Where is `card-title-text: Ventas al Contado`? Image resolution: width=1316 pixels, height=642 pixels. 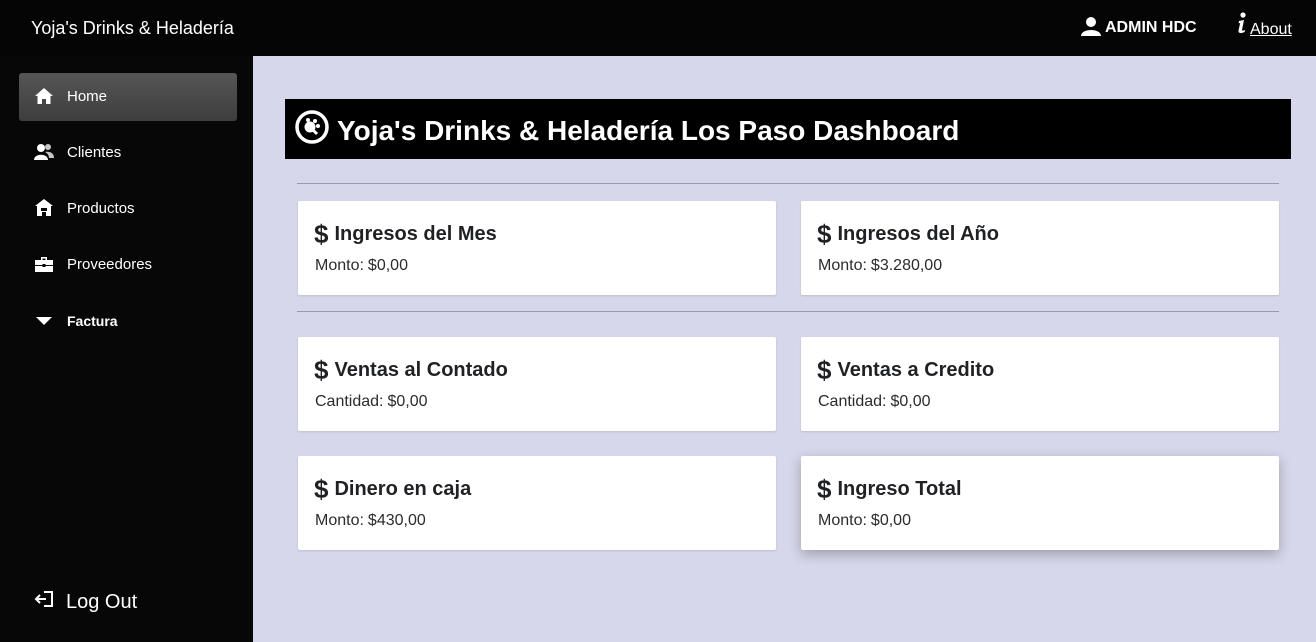 card-title-text: Ventas al Contado is located at coordinates (421, 370).